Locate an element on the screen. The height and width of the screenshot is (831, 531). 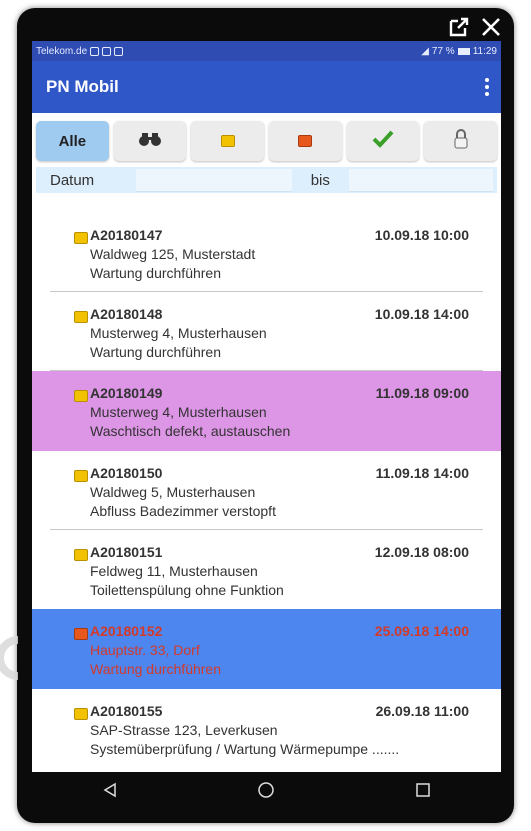
filter-orange-button is located at coordinates (305, 141).